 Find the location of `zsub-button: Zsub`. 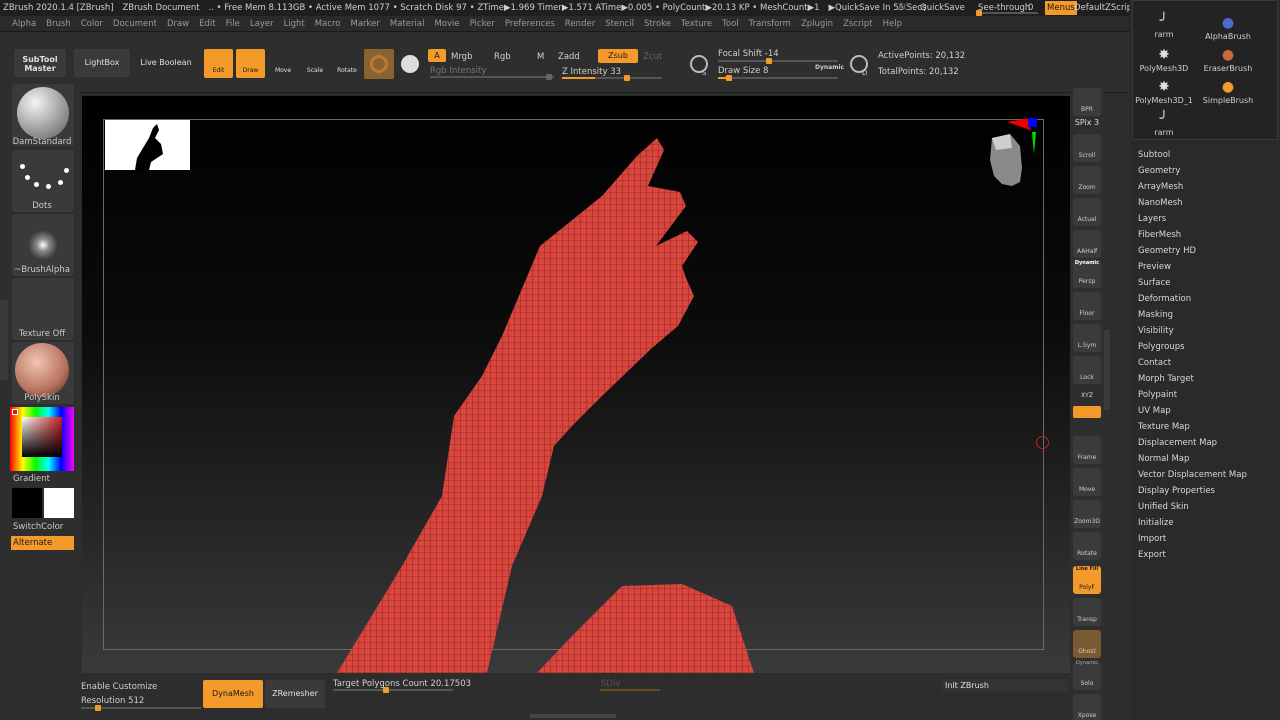

zsub-button: Zsub is located at coordinates (618, 56).